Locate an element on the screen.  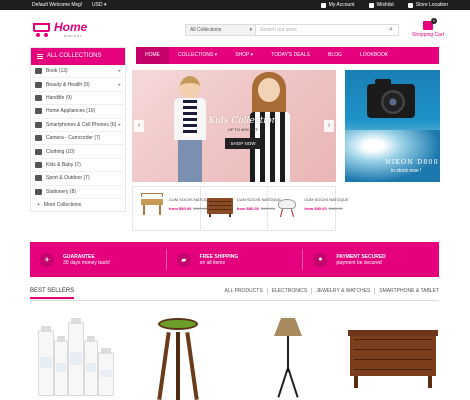
tab-electronics: ELECTRONICS is located at coordinates (290, 291).